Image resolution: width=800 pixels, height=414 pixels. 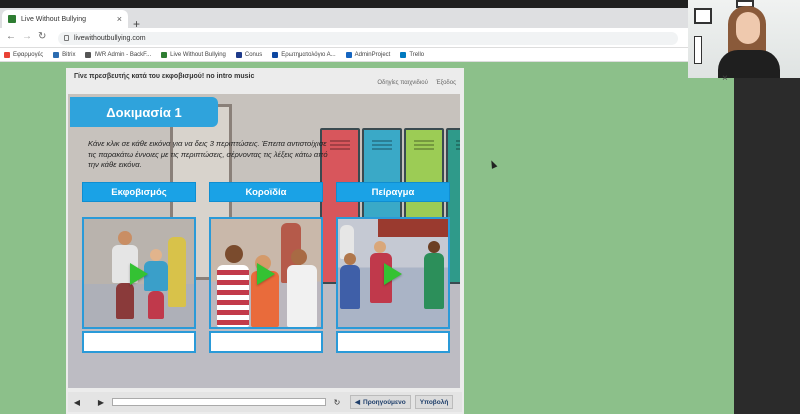 I want to click on bookmark-item: Εφαρμογές, so click(x=24, y=54).